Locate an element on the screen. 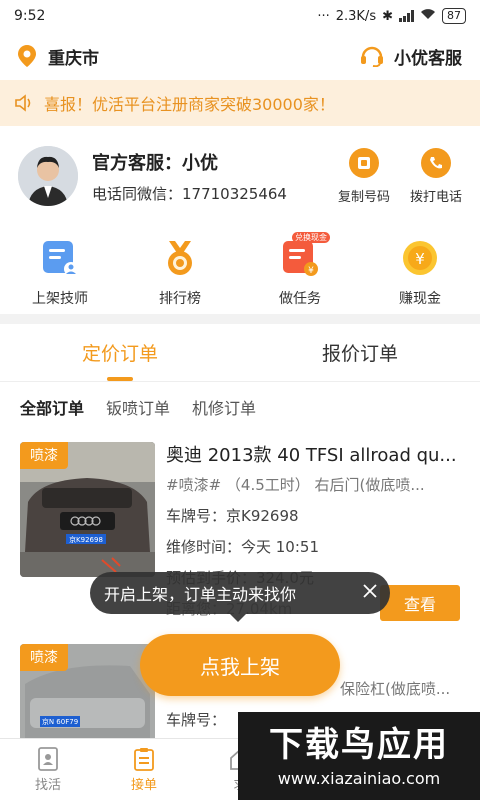 The image size is (480, 800). location-selector: 重庆市 is located at coordinates (58, 56).